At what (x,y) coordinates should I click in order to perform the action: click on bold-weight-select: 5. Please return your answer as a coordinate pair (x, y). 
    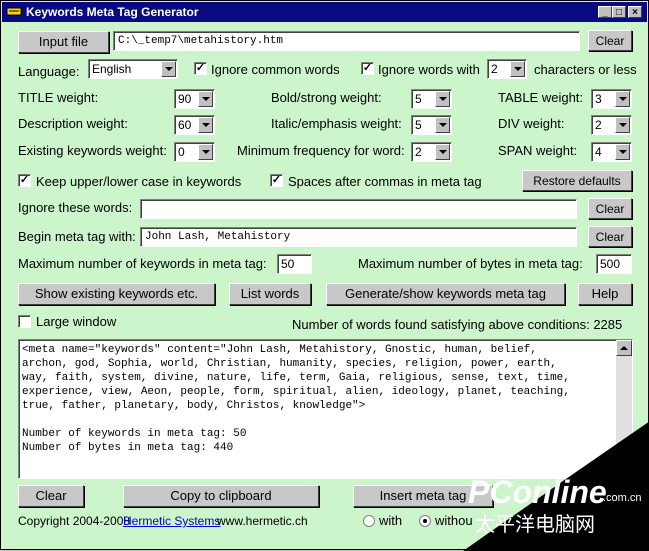
    Looking at the image, I should click on (431, 99).